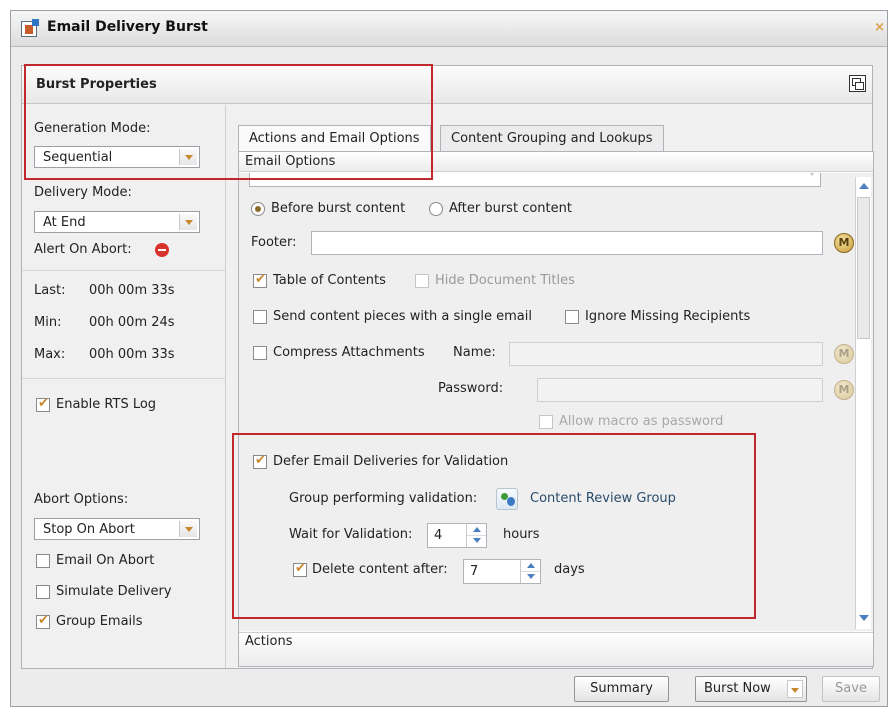 Image resolution: width=888 pixels, height=707 pixels. Describe the element at coordinates (851, 689) in the screenshot. I see `save-button: Save` at that location.